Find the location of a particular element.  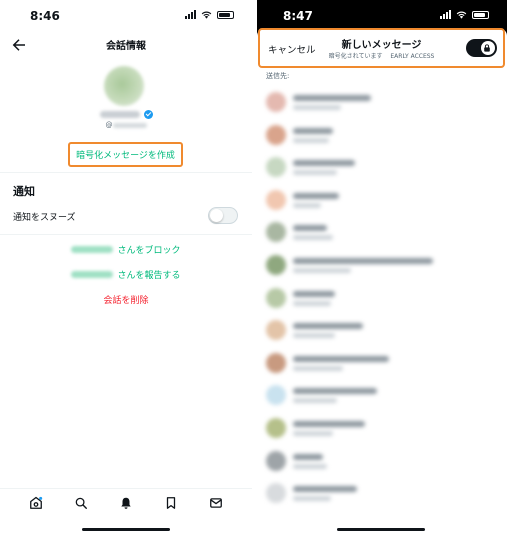

early-access-badge: EARLY ACCESS is located at coordinates (412, 56).